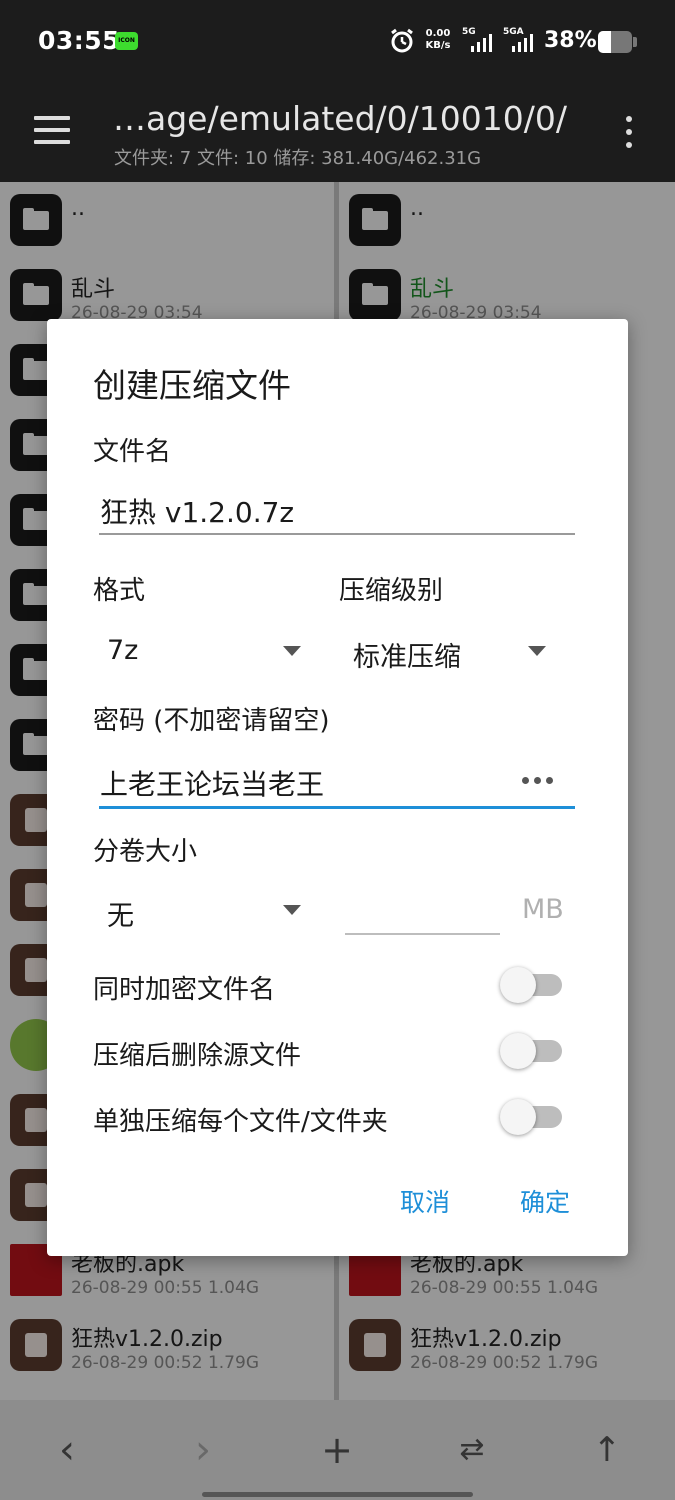 The width and height of the screenshot is (675, 1500). Describe the element at coordinates (615, 42) in the screenshot. I see `battery-icon` at that location.